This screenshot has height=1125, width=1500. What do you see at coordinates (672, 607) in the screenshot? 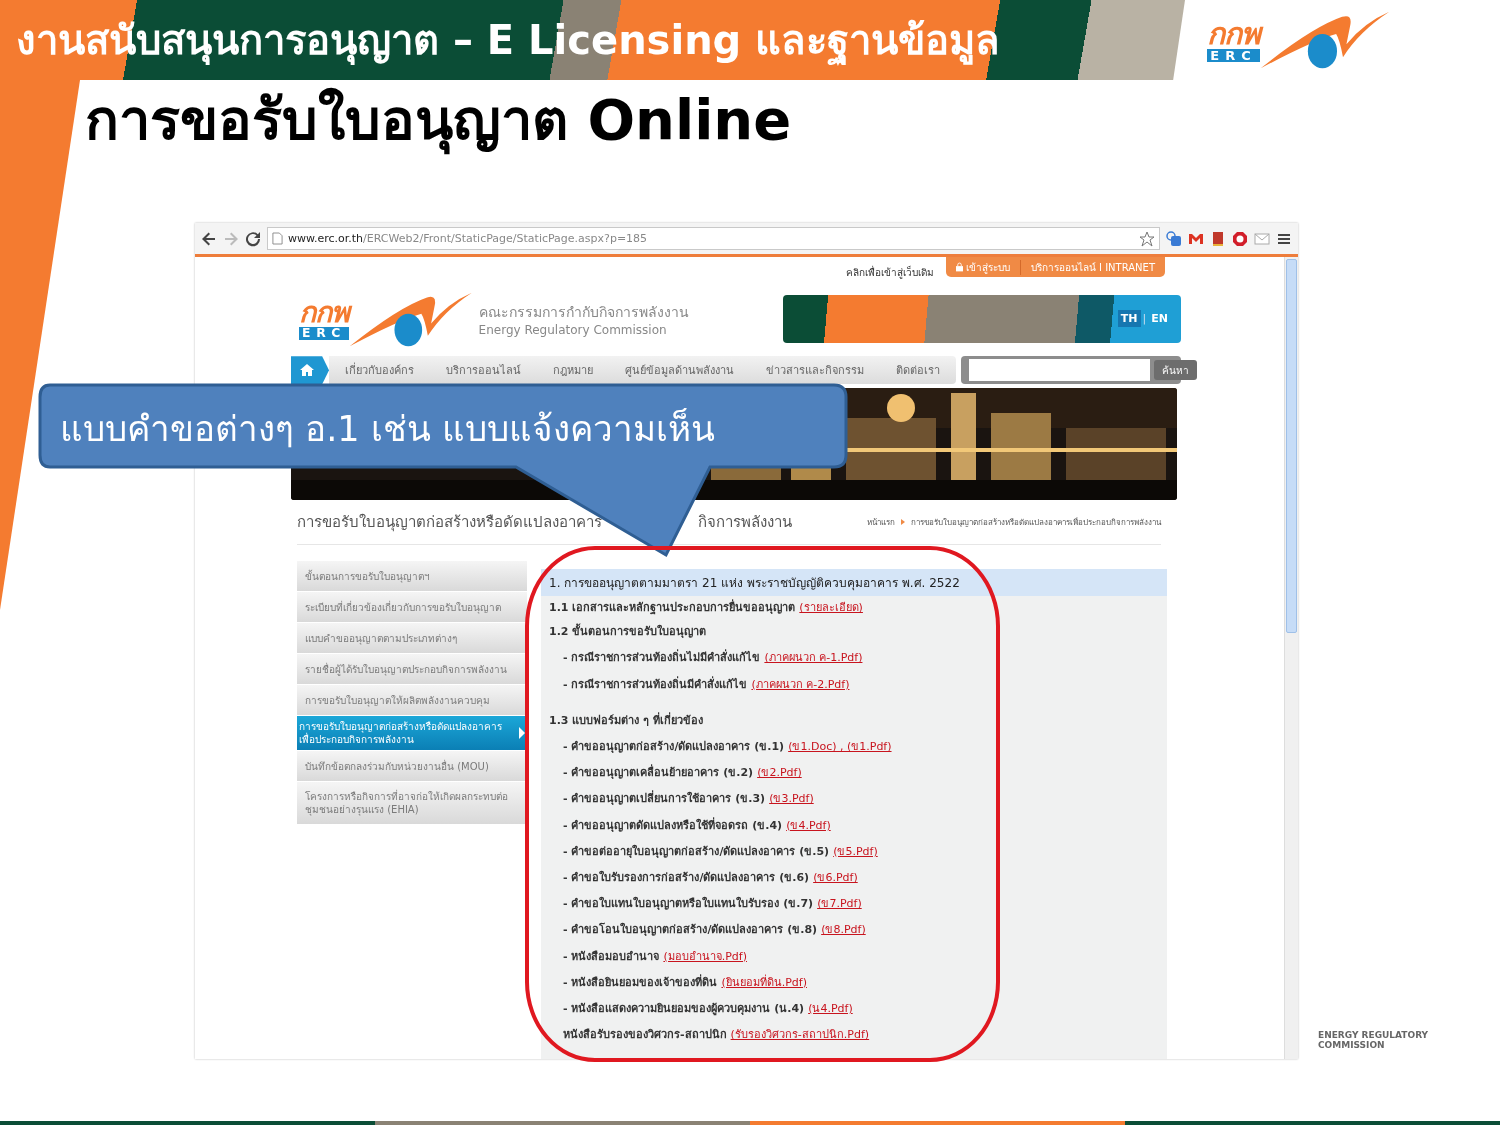
I see `subheading: 1.1 เอกสารและหลักฐานประกอบการยื่นขออนุญาต` at bounding box center [672, 607].